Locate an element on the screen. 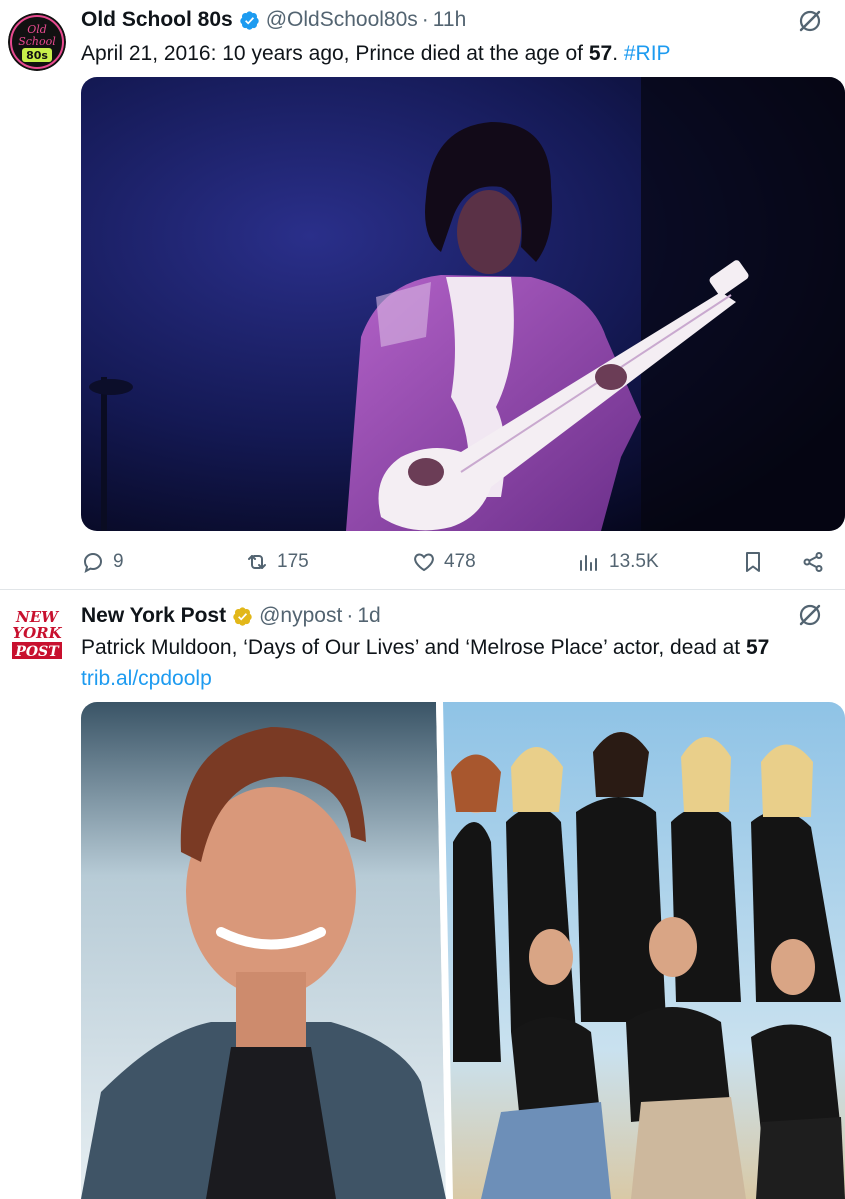 The height and width of the screenshot is (1199, 845). reply-button: 9 is located at coordinates (102, 562).